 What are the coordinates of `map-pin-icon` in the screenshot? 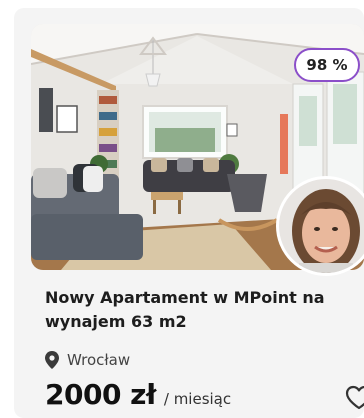 It's located at (52, 360).